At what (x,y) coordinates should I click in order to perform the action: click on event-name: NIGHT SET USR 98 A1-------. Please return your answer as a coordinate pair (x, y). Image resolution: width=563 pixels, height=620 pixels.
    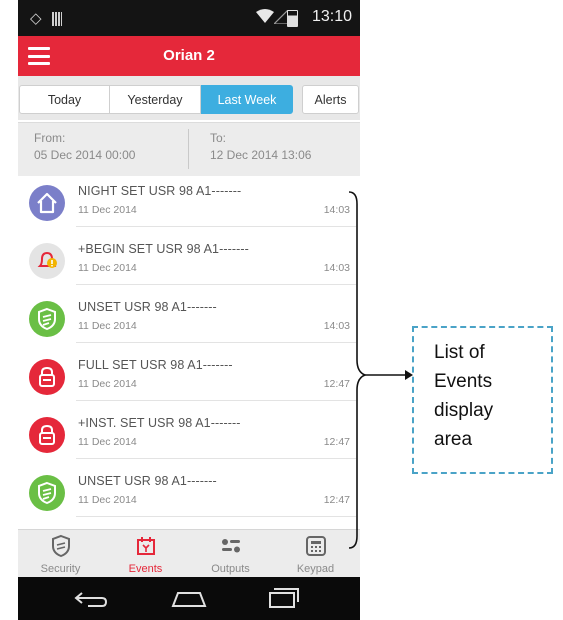
    Looking at the image, I should click on (160, 191).